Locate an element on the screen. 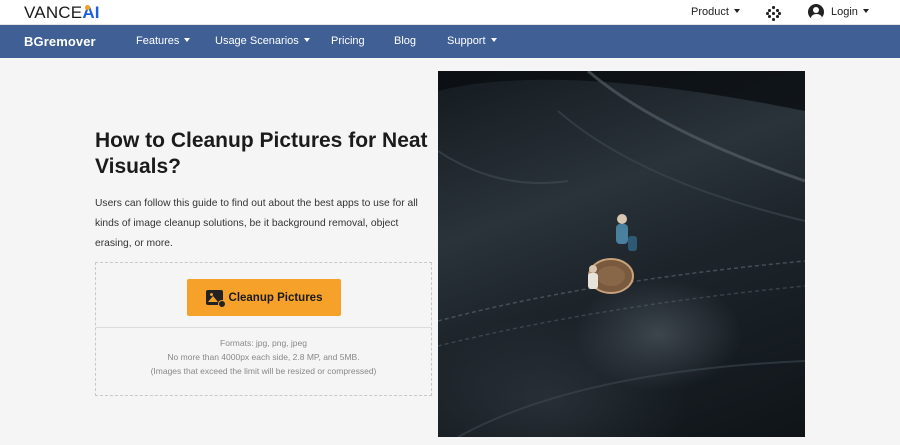 This screenshot has height=445, width=900. nav-brand: BGremover is located at coordinates (60, 41).